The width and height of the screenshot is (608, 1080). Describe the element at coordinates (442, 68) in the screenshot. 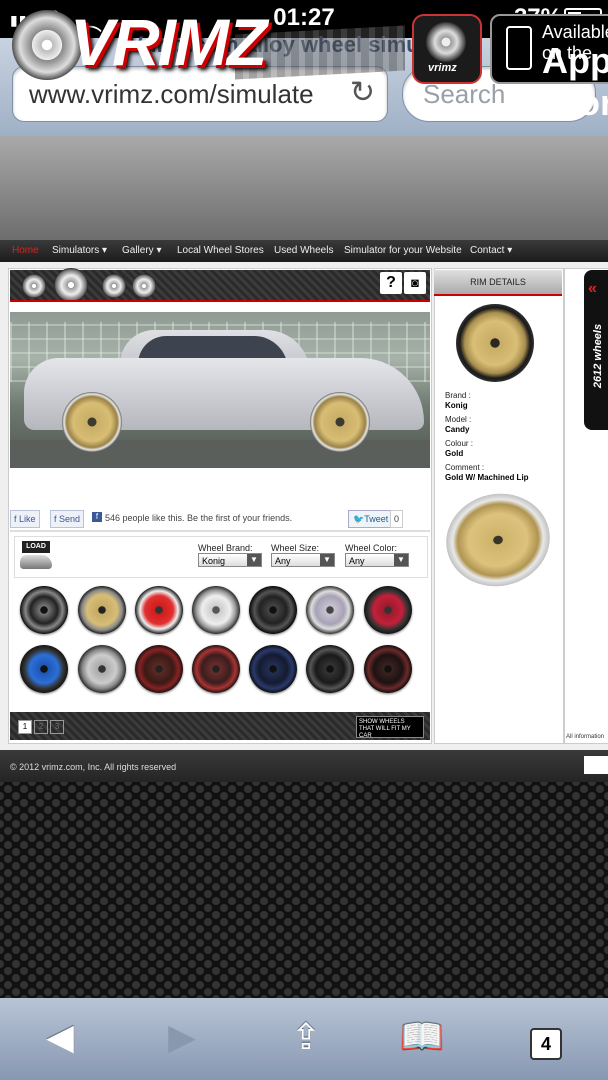

I see `app-icon-label: vrimz` at that location.